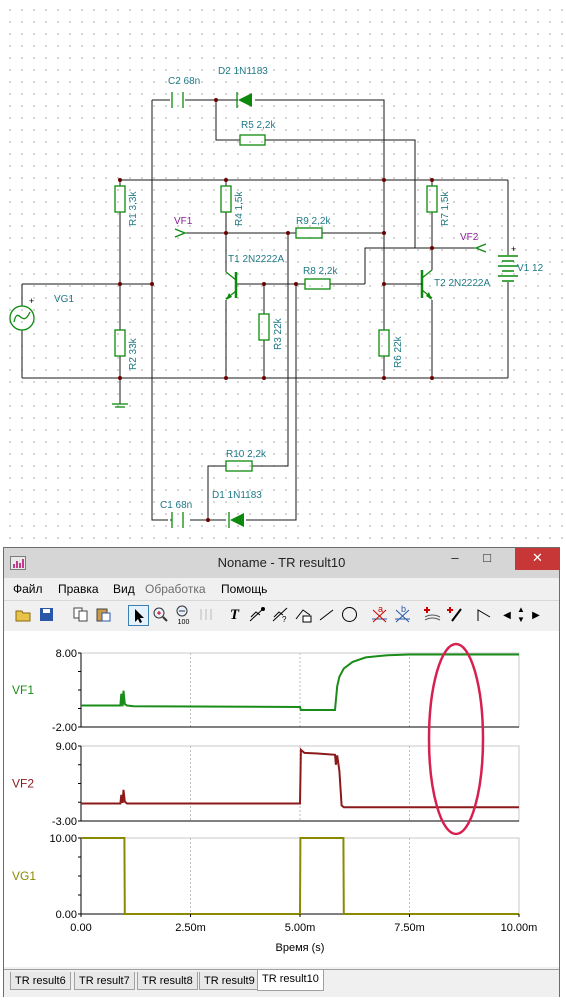 The image size is (566, 1001). What do you see at coordinates (24, 876) in the screenshot?
I see `series-name-label: VG1` at bounding box center [24, 876].